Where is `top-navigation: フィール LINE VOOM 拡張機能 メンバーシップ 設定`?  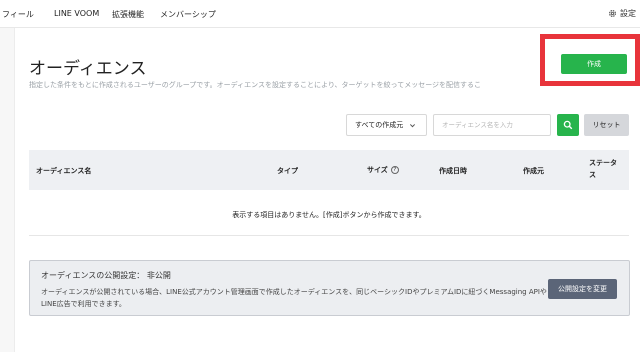 top-navigation: フィール LINE VOOM 拡張機能 メンバーシップ 設定 is located at coordinates (320, 14).